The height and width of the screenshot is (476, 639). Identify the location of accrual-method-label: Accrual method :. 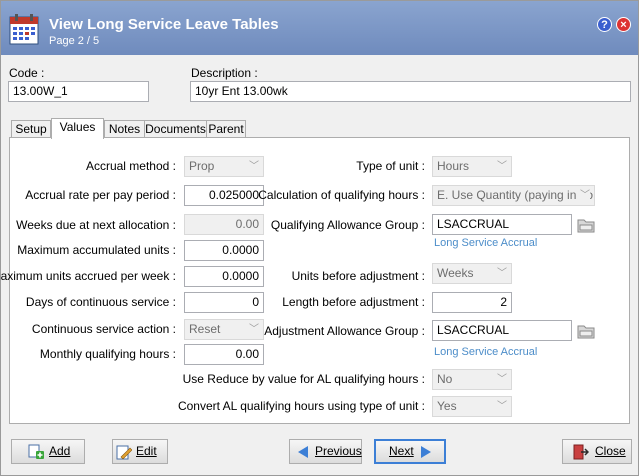
(130, 166).